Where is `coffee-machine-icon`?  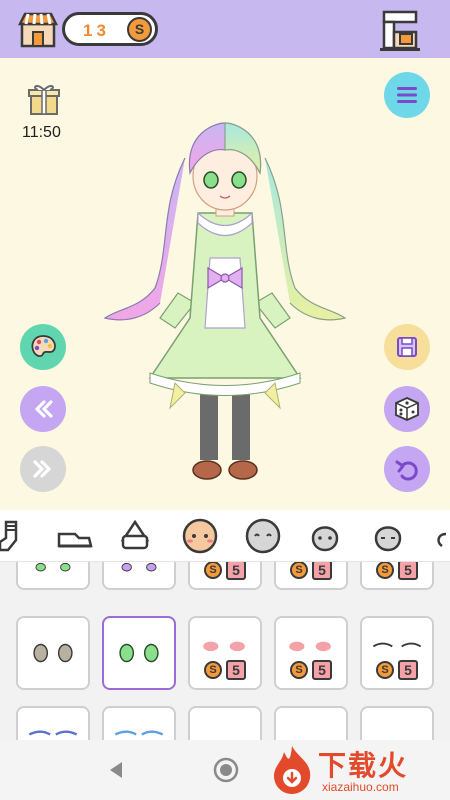
coffee-machine-icon is located at coordinates (400, 30).